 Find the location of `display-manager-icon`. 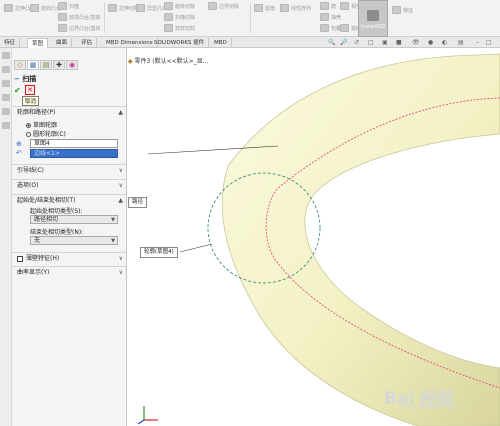

display-manager-icon is located at coordinates (6, 125).